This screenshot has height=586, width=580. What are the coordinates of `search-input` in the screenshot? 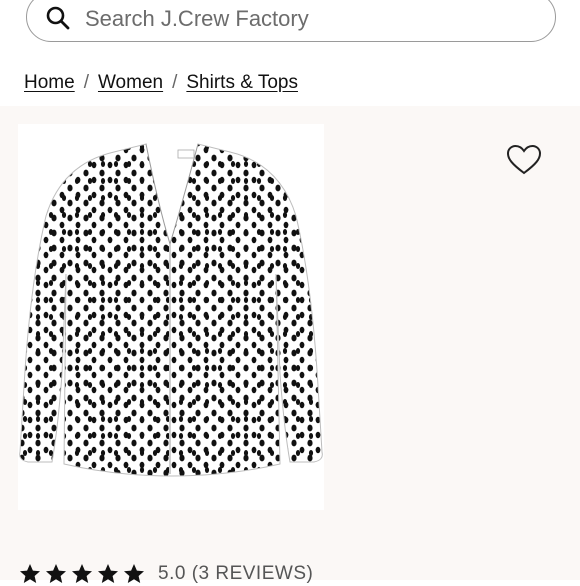 It's located at (305, 19).